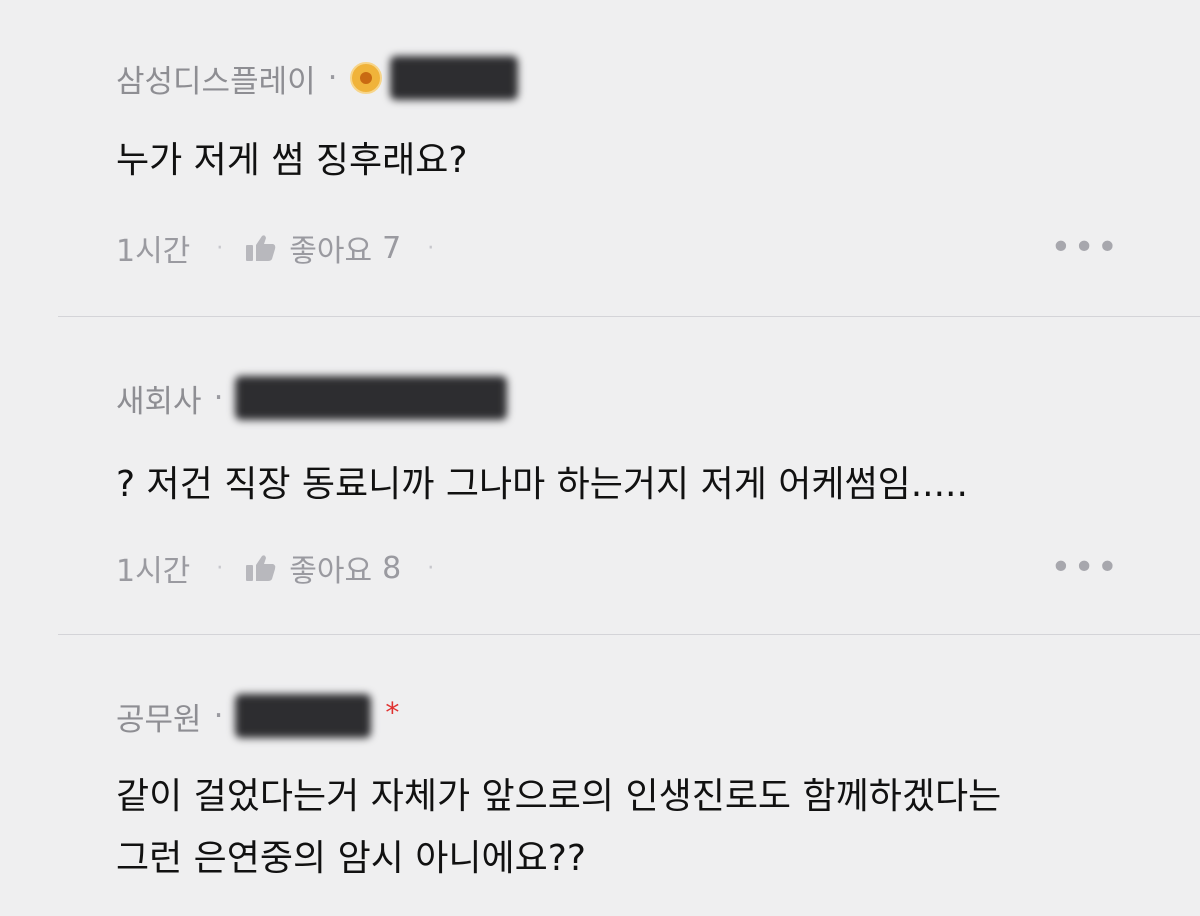  I want to click on company-name: 공무원, so click(159, 716).